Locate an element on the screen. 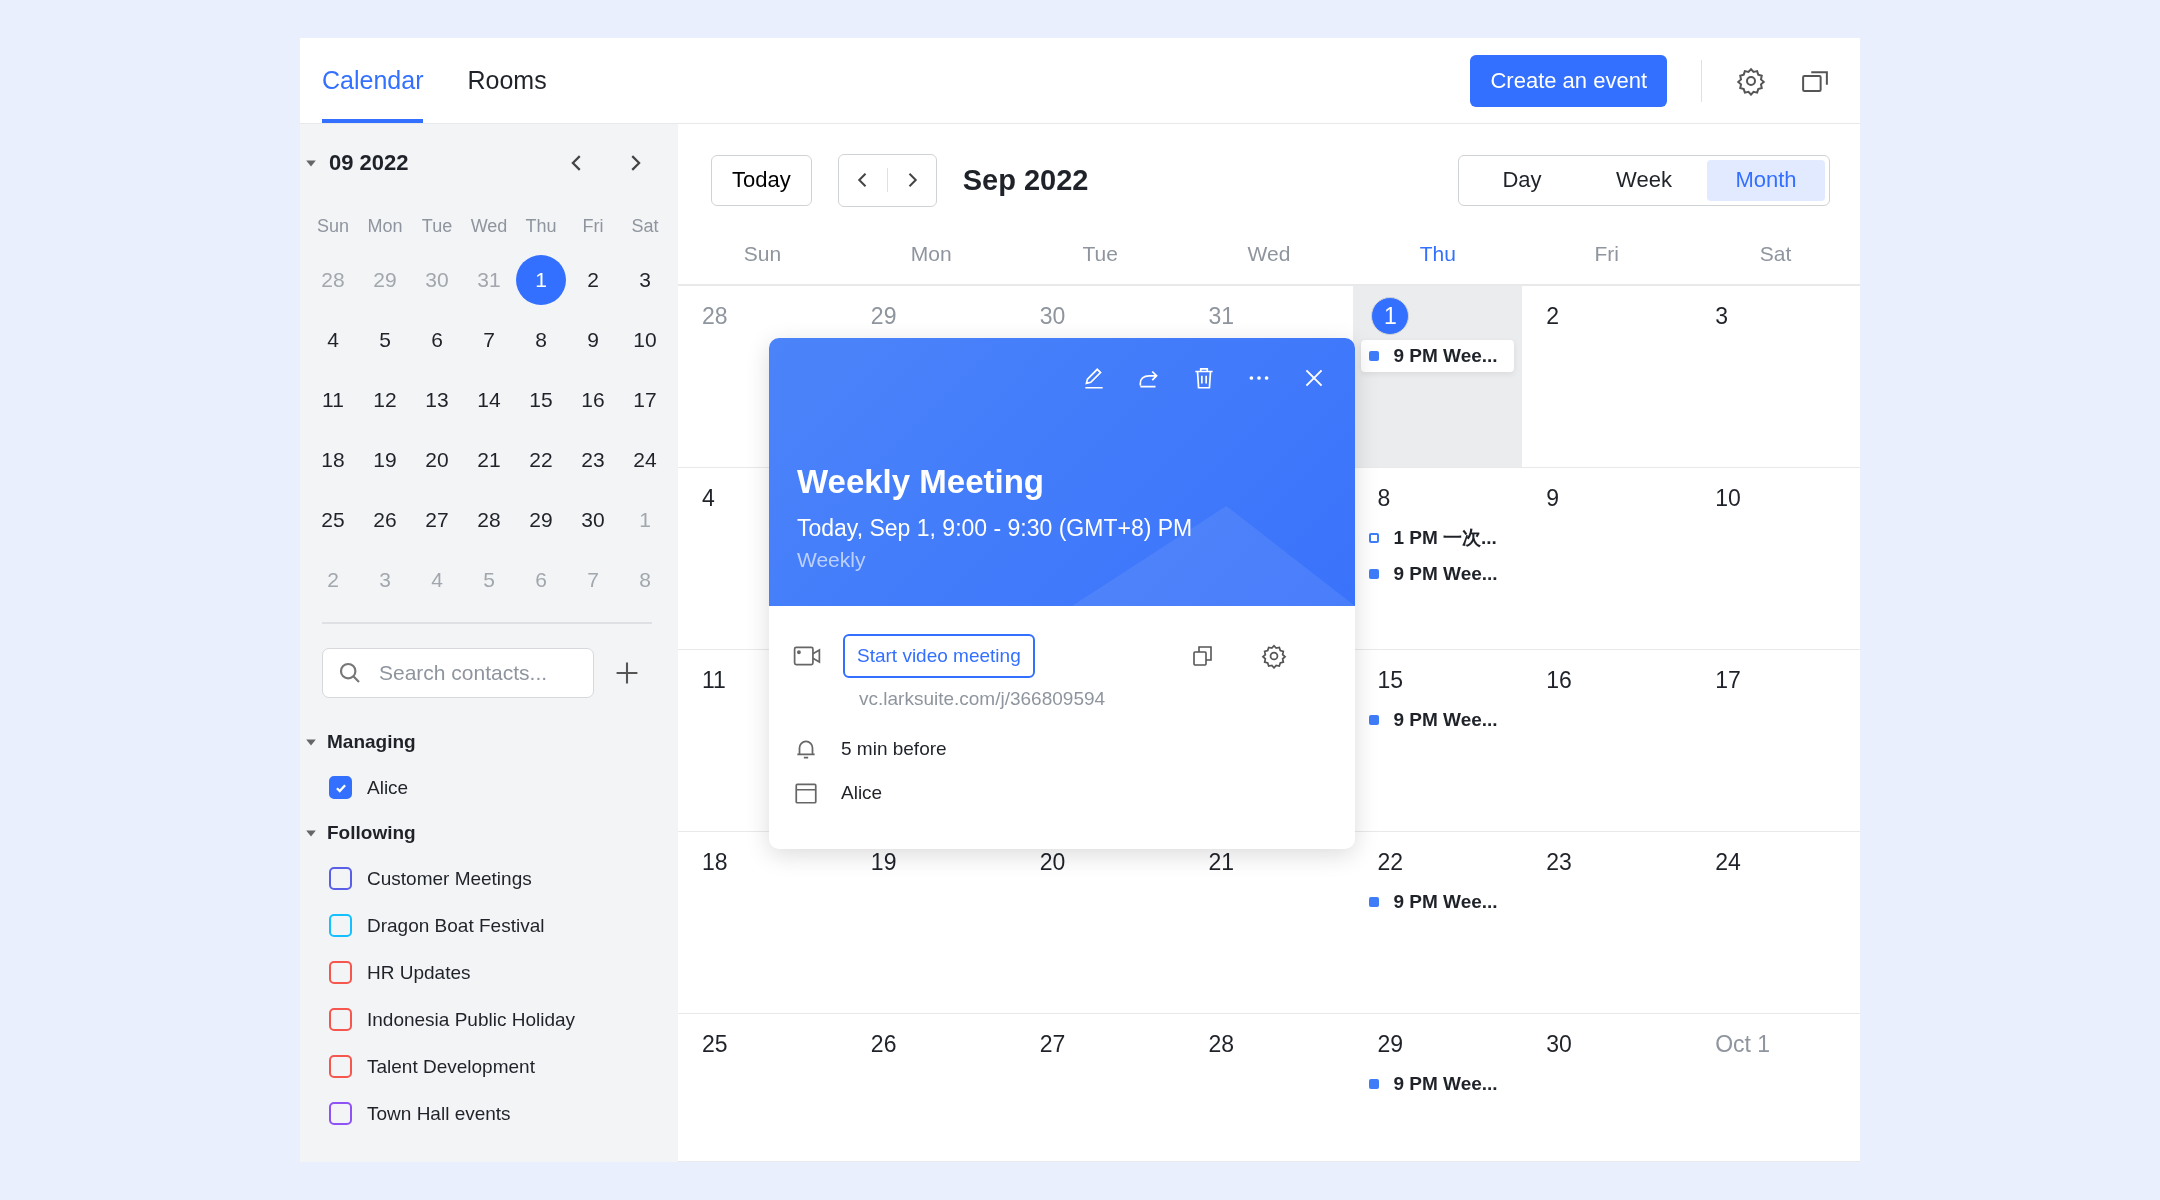 The height and width of the screenshot is (1200, 2160). date-cell: 6 is located at coordinates (437, 340).